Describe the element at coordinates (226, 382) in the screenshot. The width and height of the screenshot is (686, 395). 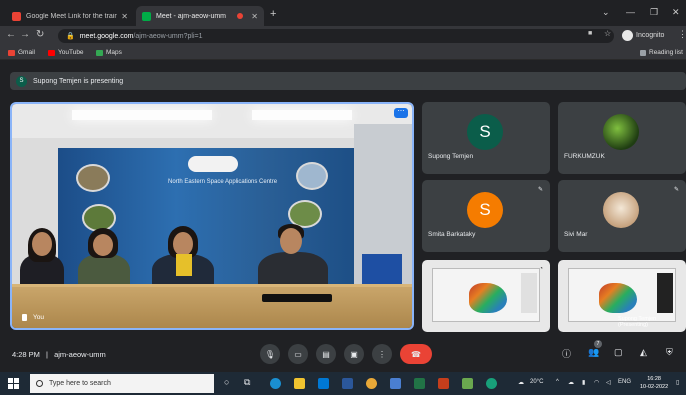
I see `cortana-icon: ○` at that location.